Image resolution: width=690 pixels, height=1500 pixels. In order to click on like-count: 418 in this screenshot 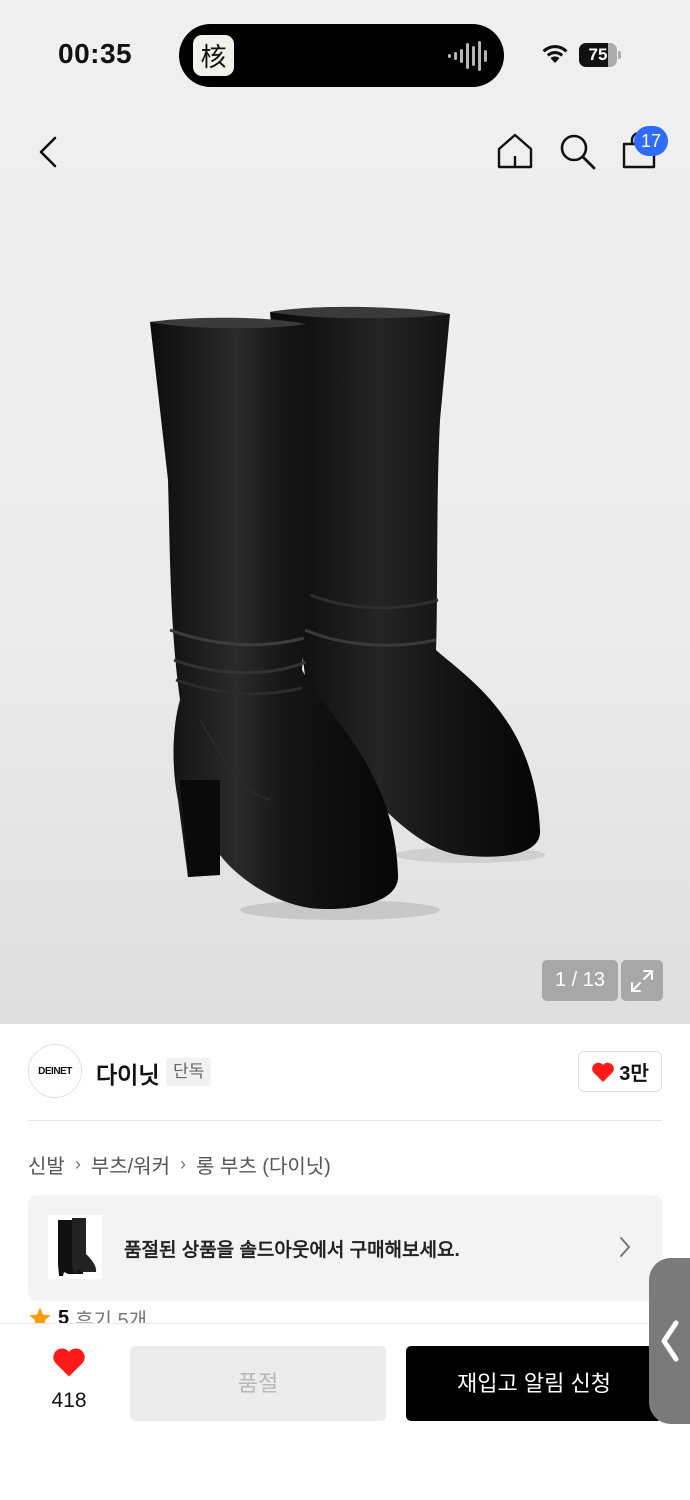, I will do `click(69, 1400)`.